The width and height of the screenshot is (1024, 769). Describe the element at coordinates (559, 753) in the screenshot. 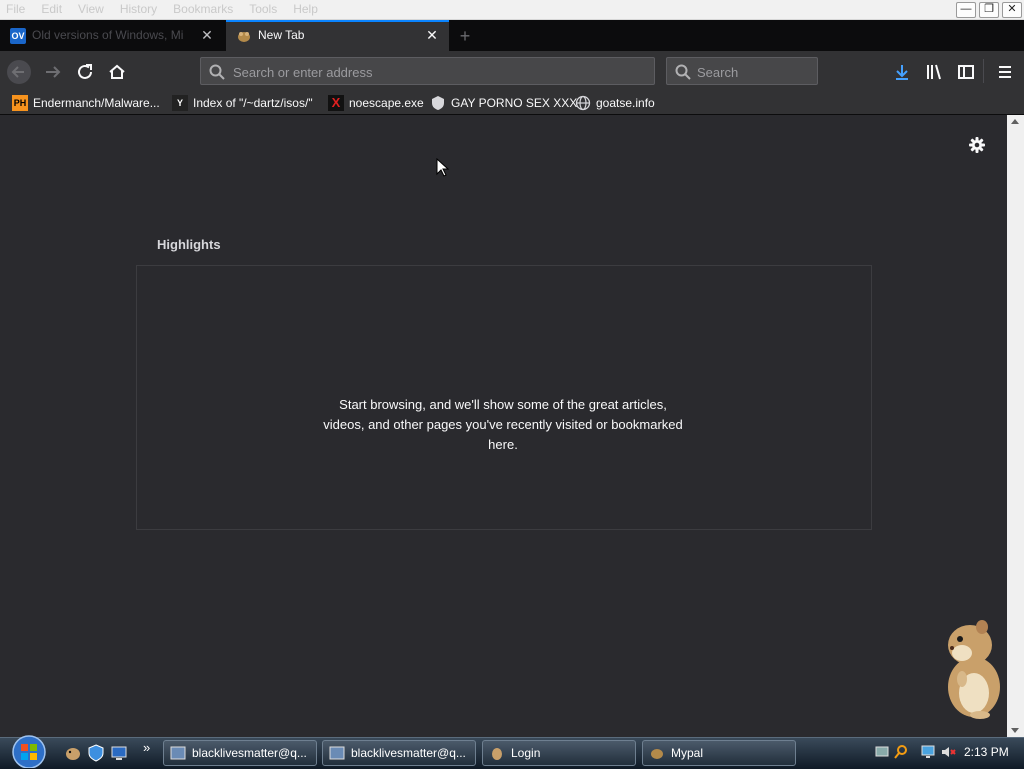

I see `taskbar-item-login: Login` at that location.